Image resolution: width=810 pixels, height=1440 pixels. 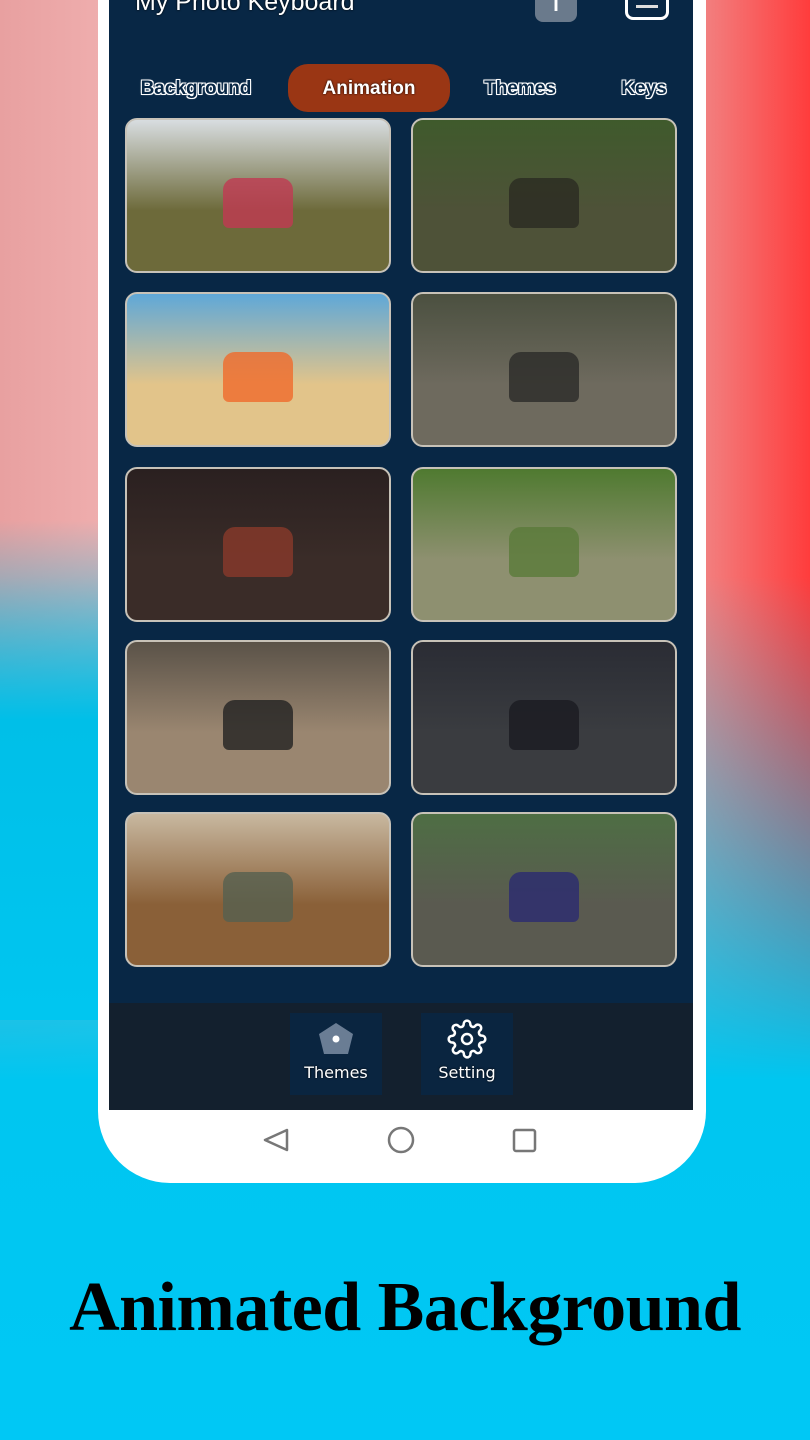 What do you see at coordinates (276, 1140) in the screenshot?
I see `back-icon` at bounding box center [276, 1140].